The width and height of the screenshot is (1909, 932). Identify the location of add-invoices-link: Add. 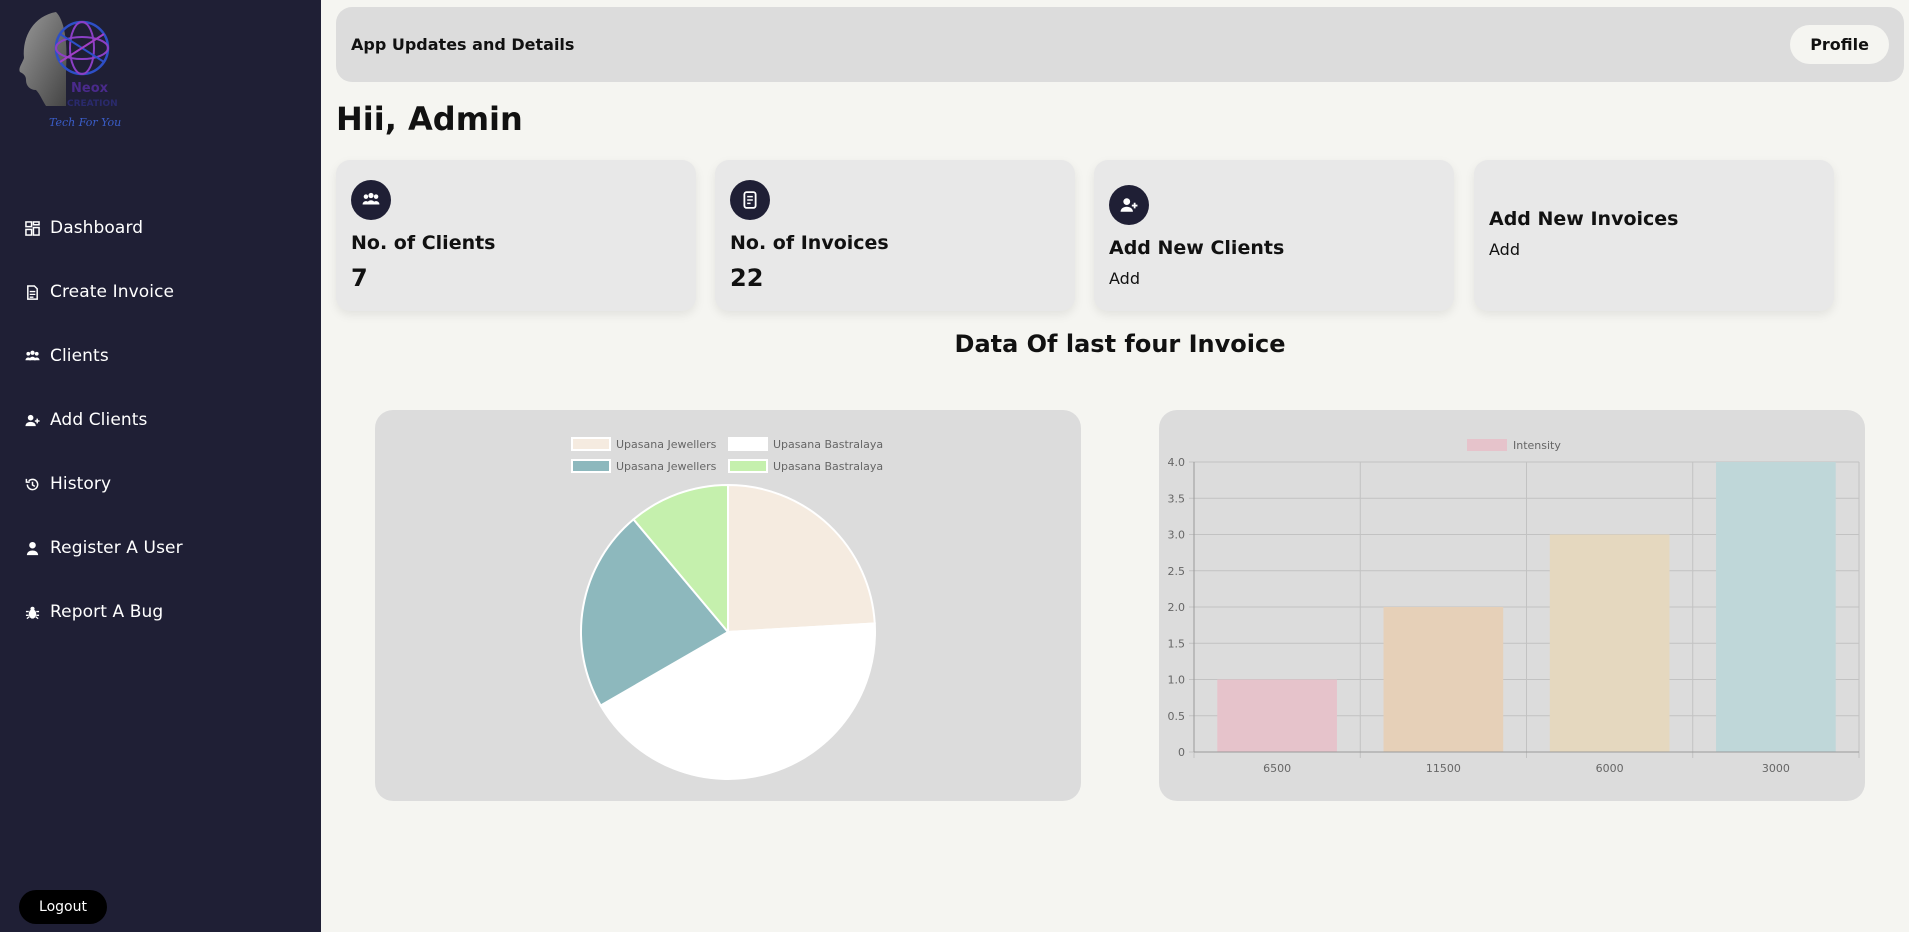
(1654, 249).